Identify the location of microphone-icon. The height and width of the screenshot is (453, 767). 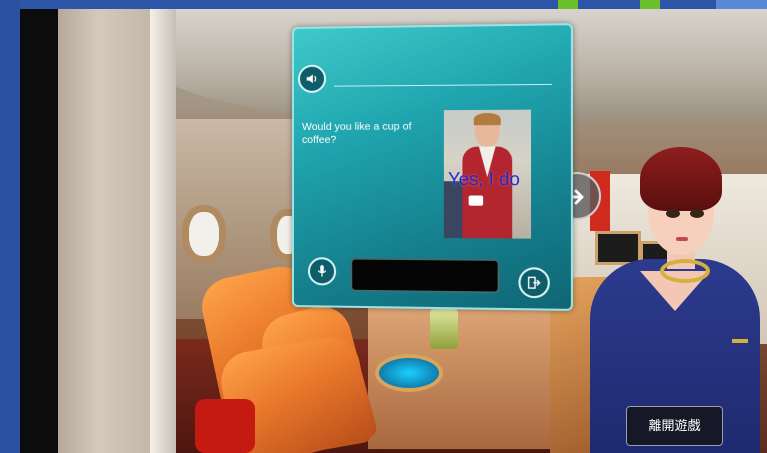
(322, 271).